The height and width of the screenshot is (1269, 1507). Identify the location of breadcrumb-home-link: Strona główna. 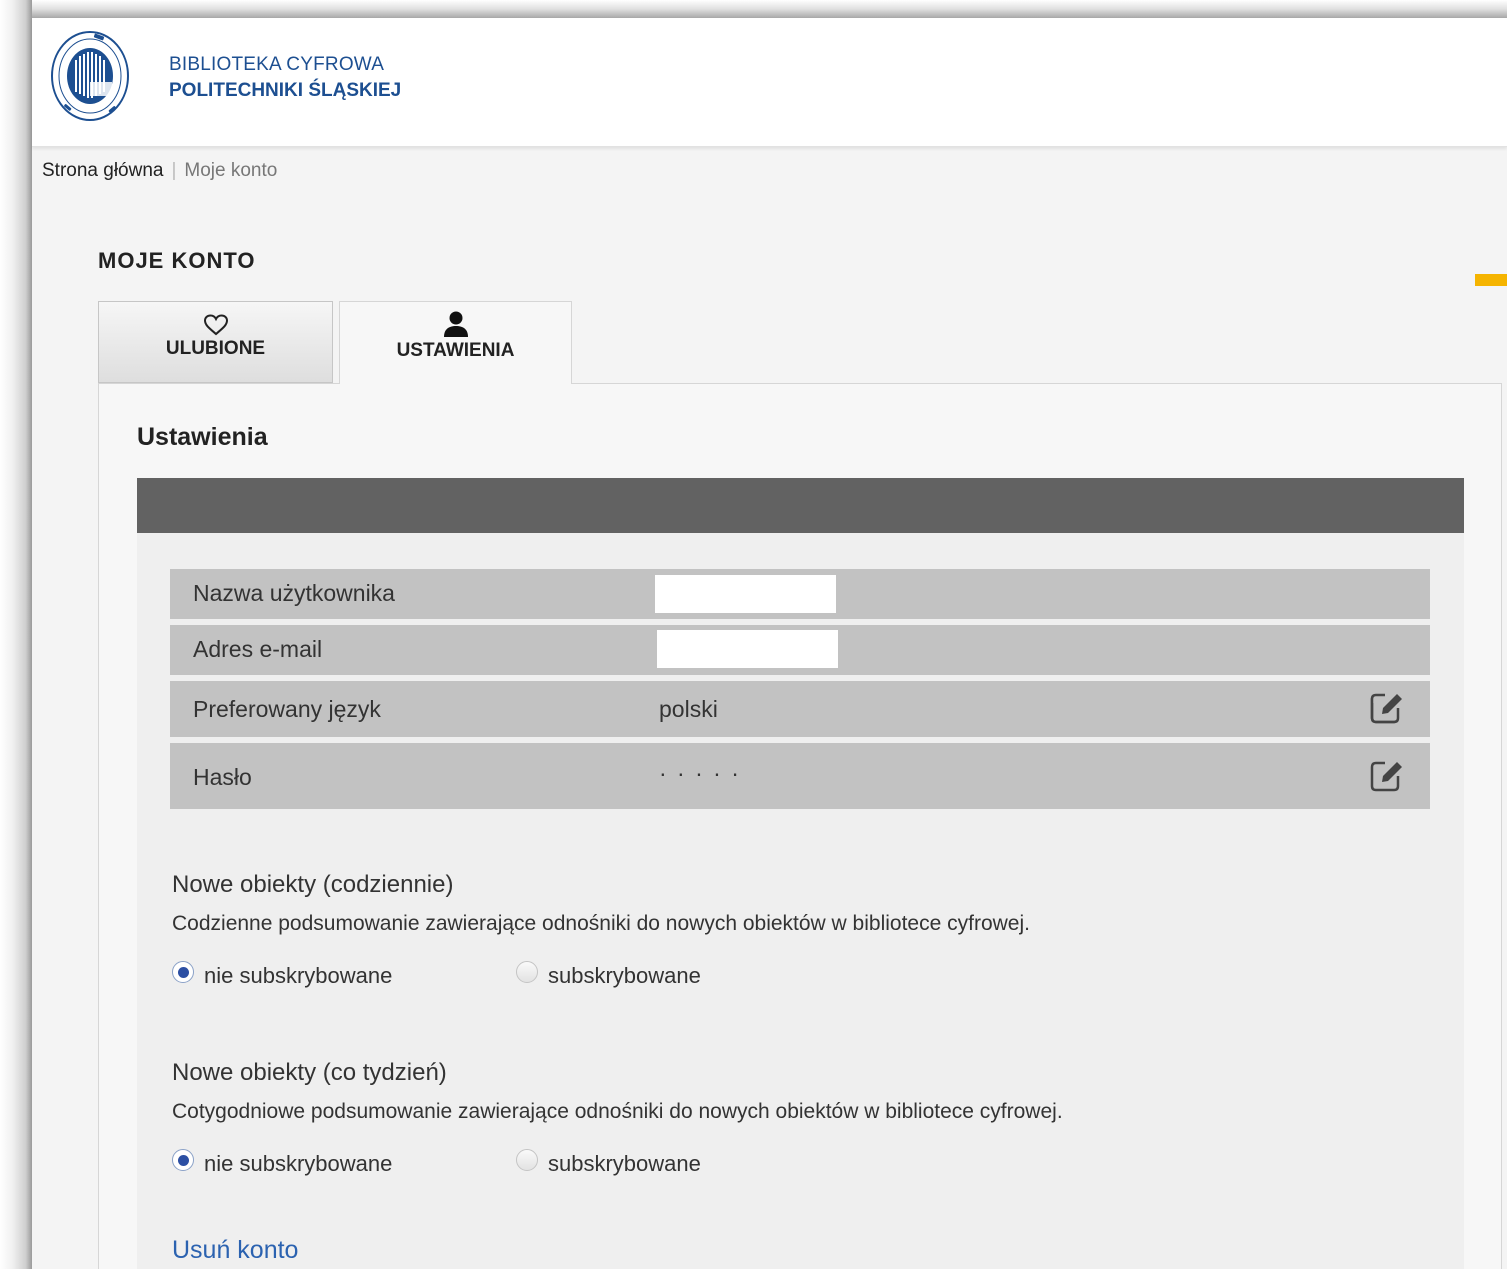
(102, 170).